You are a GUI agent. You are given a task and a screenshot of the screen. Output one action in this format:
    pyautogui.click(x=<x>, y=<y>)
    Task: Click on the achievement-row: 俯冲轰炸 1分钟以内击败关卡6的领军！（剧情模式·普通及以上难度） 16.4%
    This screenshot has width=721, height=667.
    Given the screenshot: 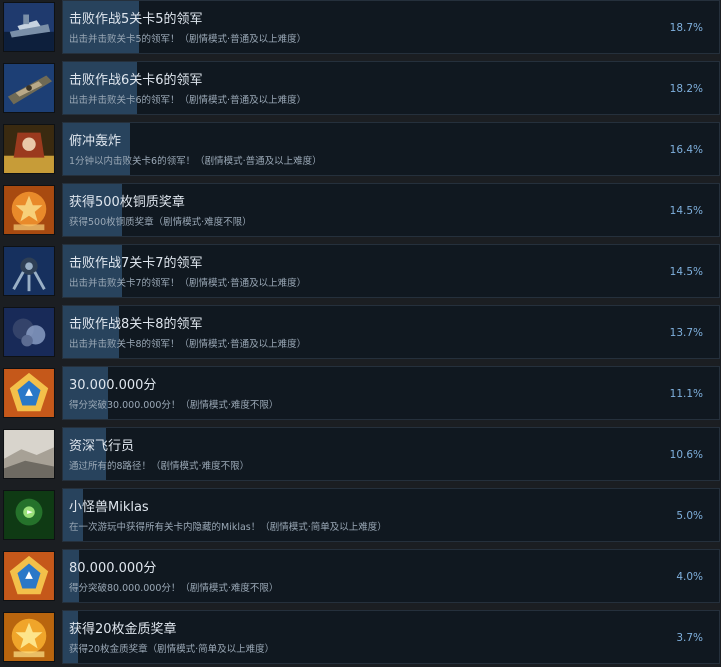 What is the action you would take?
    pyautogui.click(x=360, y=149)
    